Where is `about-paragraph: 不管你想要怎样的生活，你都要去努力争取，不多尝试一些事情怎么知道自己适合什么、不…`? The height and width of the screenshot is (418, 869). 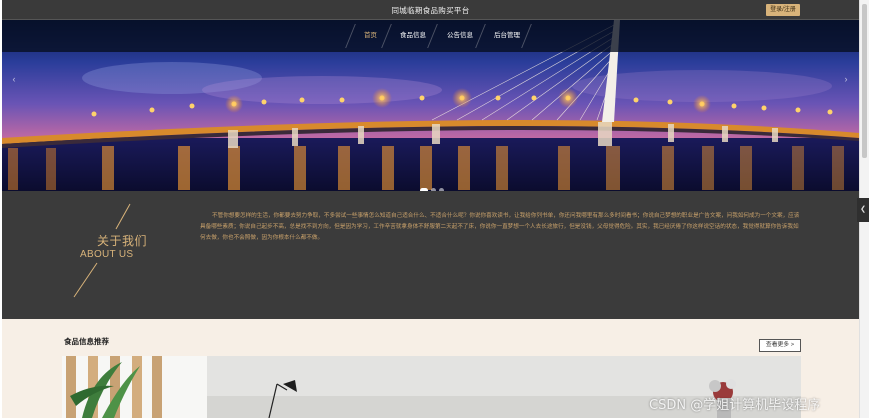 about-paragraph: 不管你想要怎样的生活，你都要去努力争取，不多尝试一些事情怎么知道自己适合什么、不… is located at coordinates (500, 227).